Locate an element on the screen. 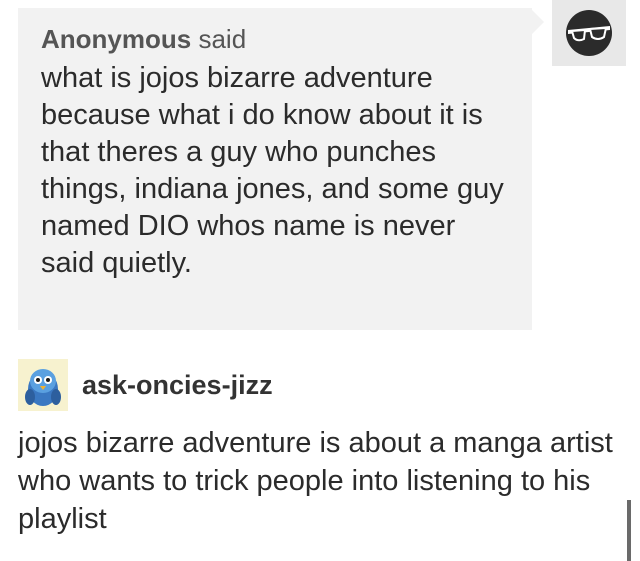  scrollbar is located at coordinates (629, 530).